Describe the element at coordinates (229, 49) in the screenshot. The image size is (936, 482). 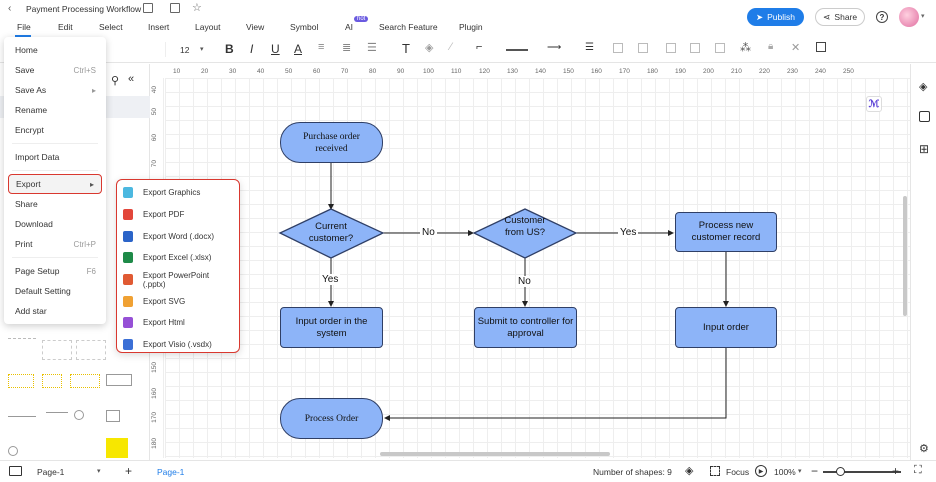
I see `bold-icon: B` at that location.